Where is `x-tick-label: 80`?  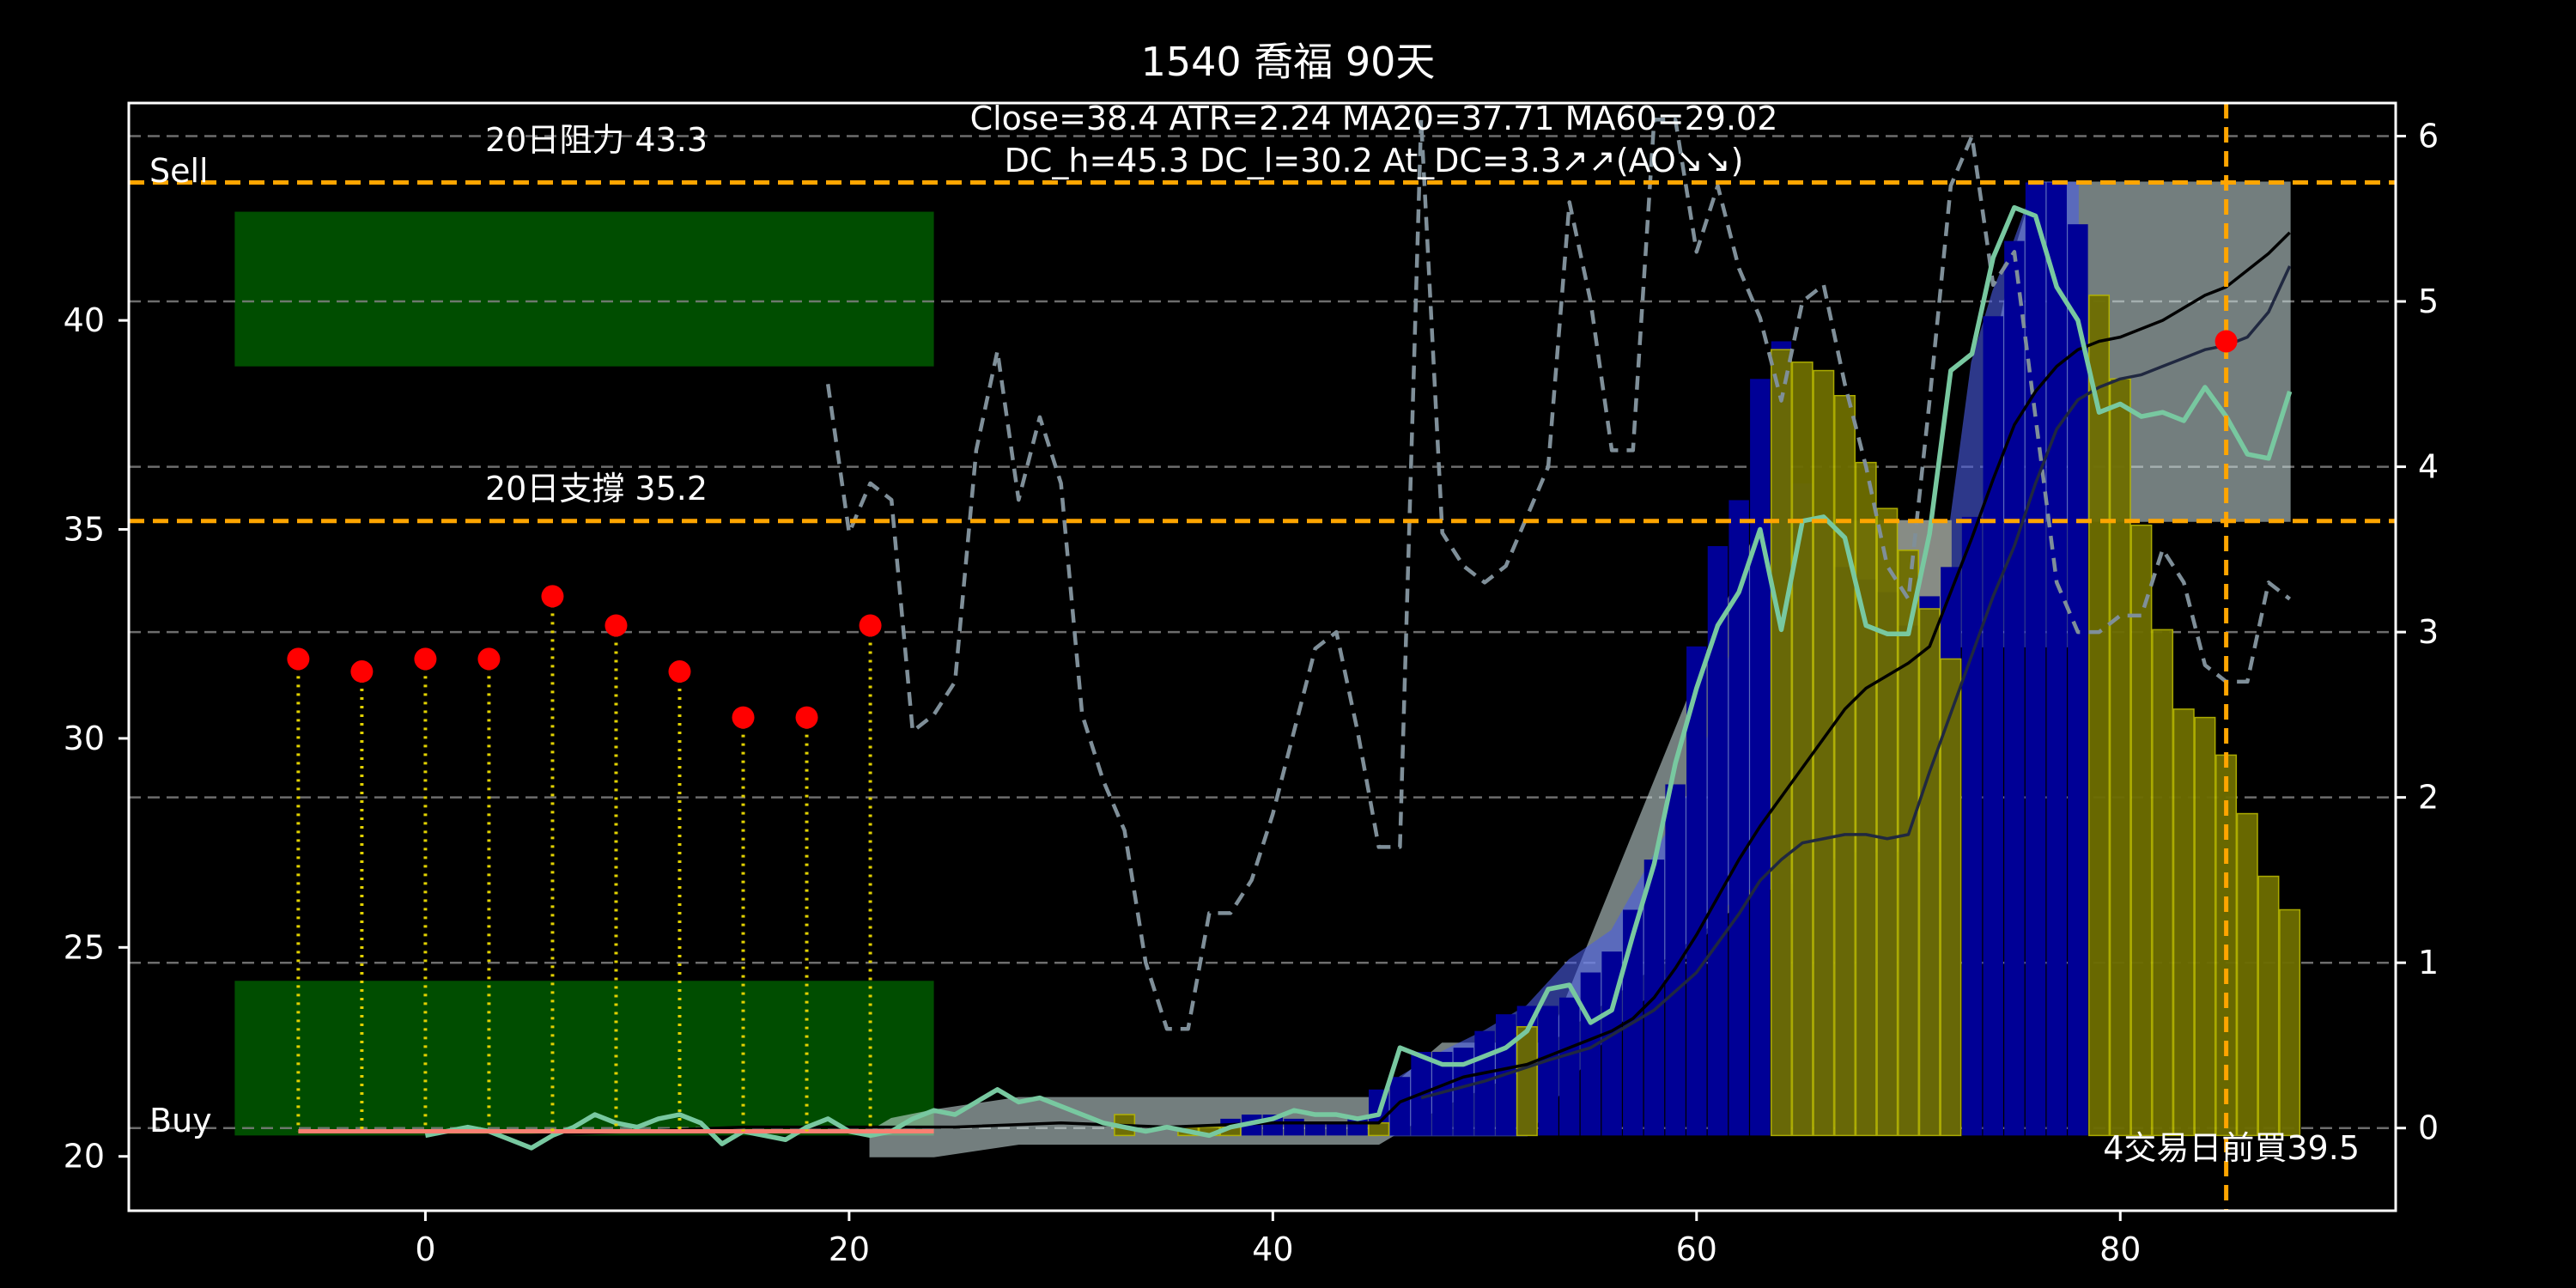 x-tick-label: 80 is located at coordinates (2120, 1249).